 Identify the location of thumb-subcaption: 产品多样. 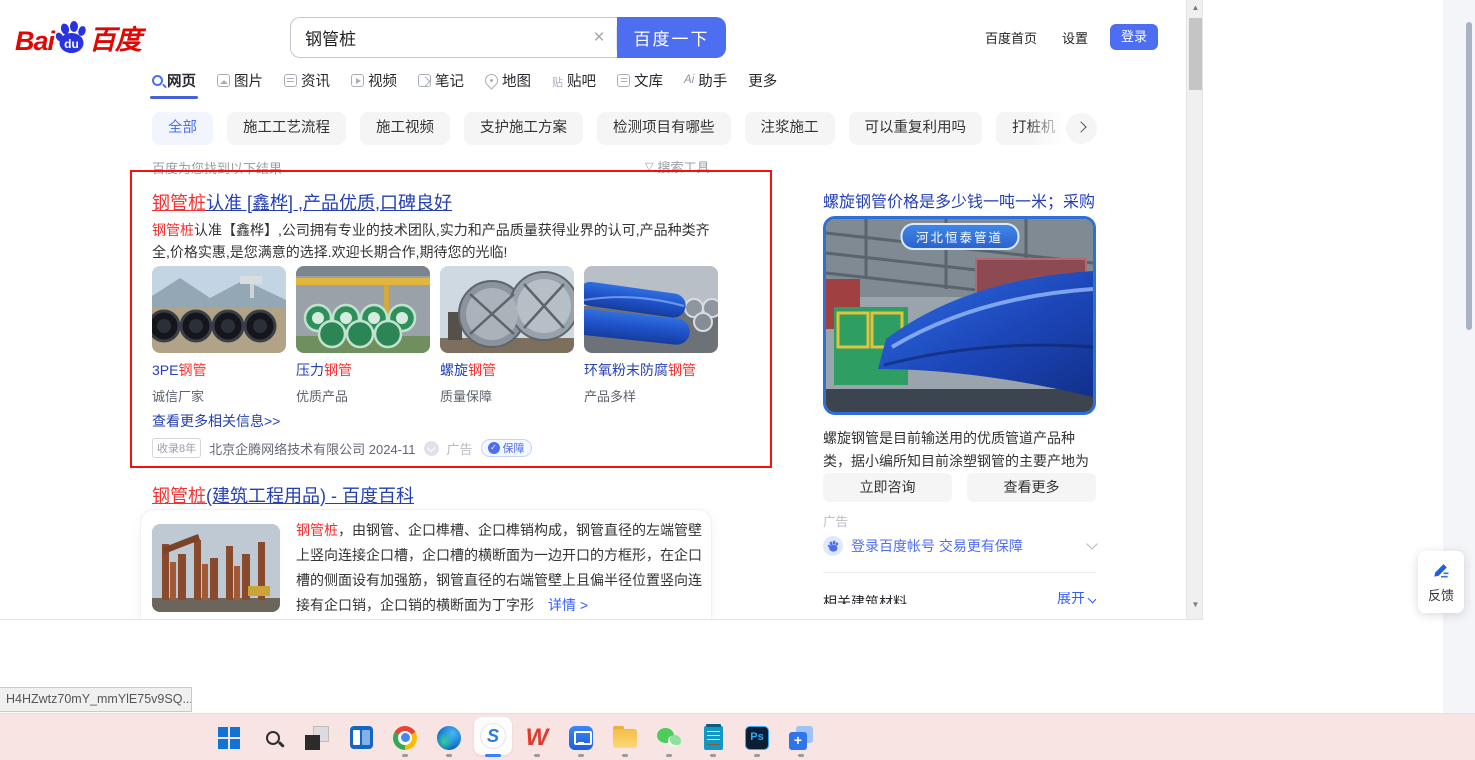
(610, 396).